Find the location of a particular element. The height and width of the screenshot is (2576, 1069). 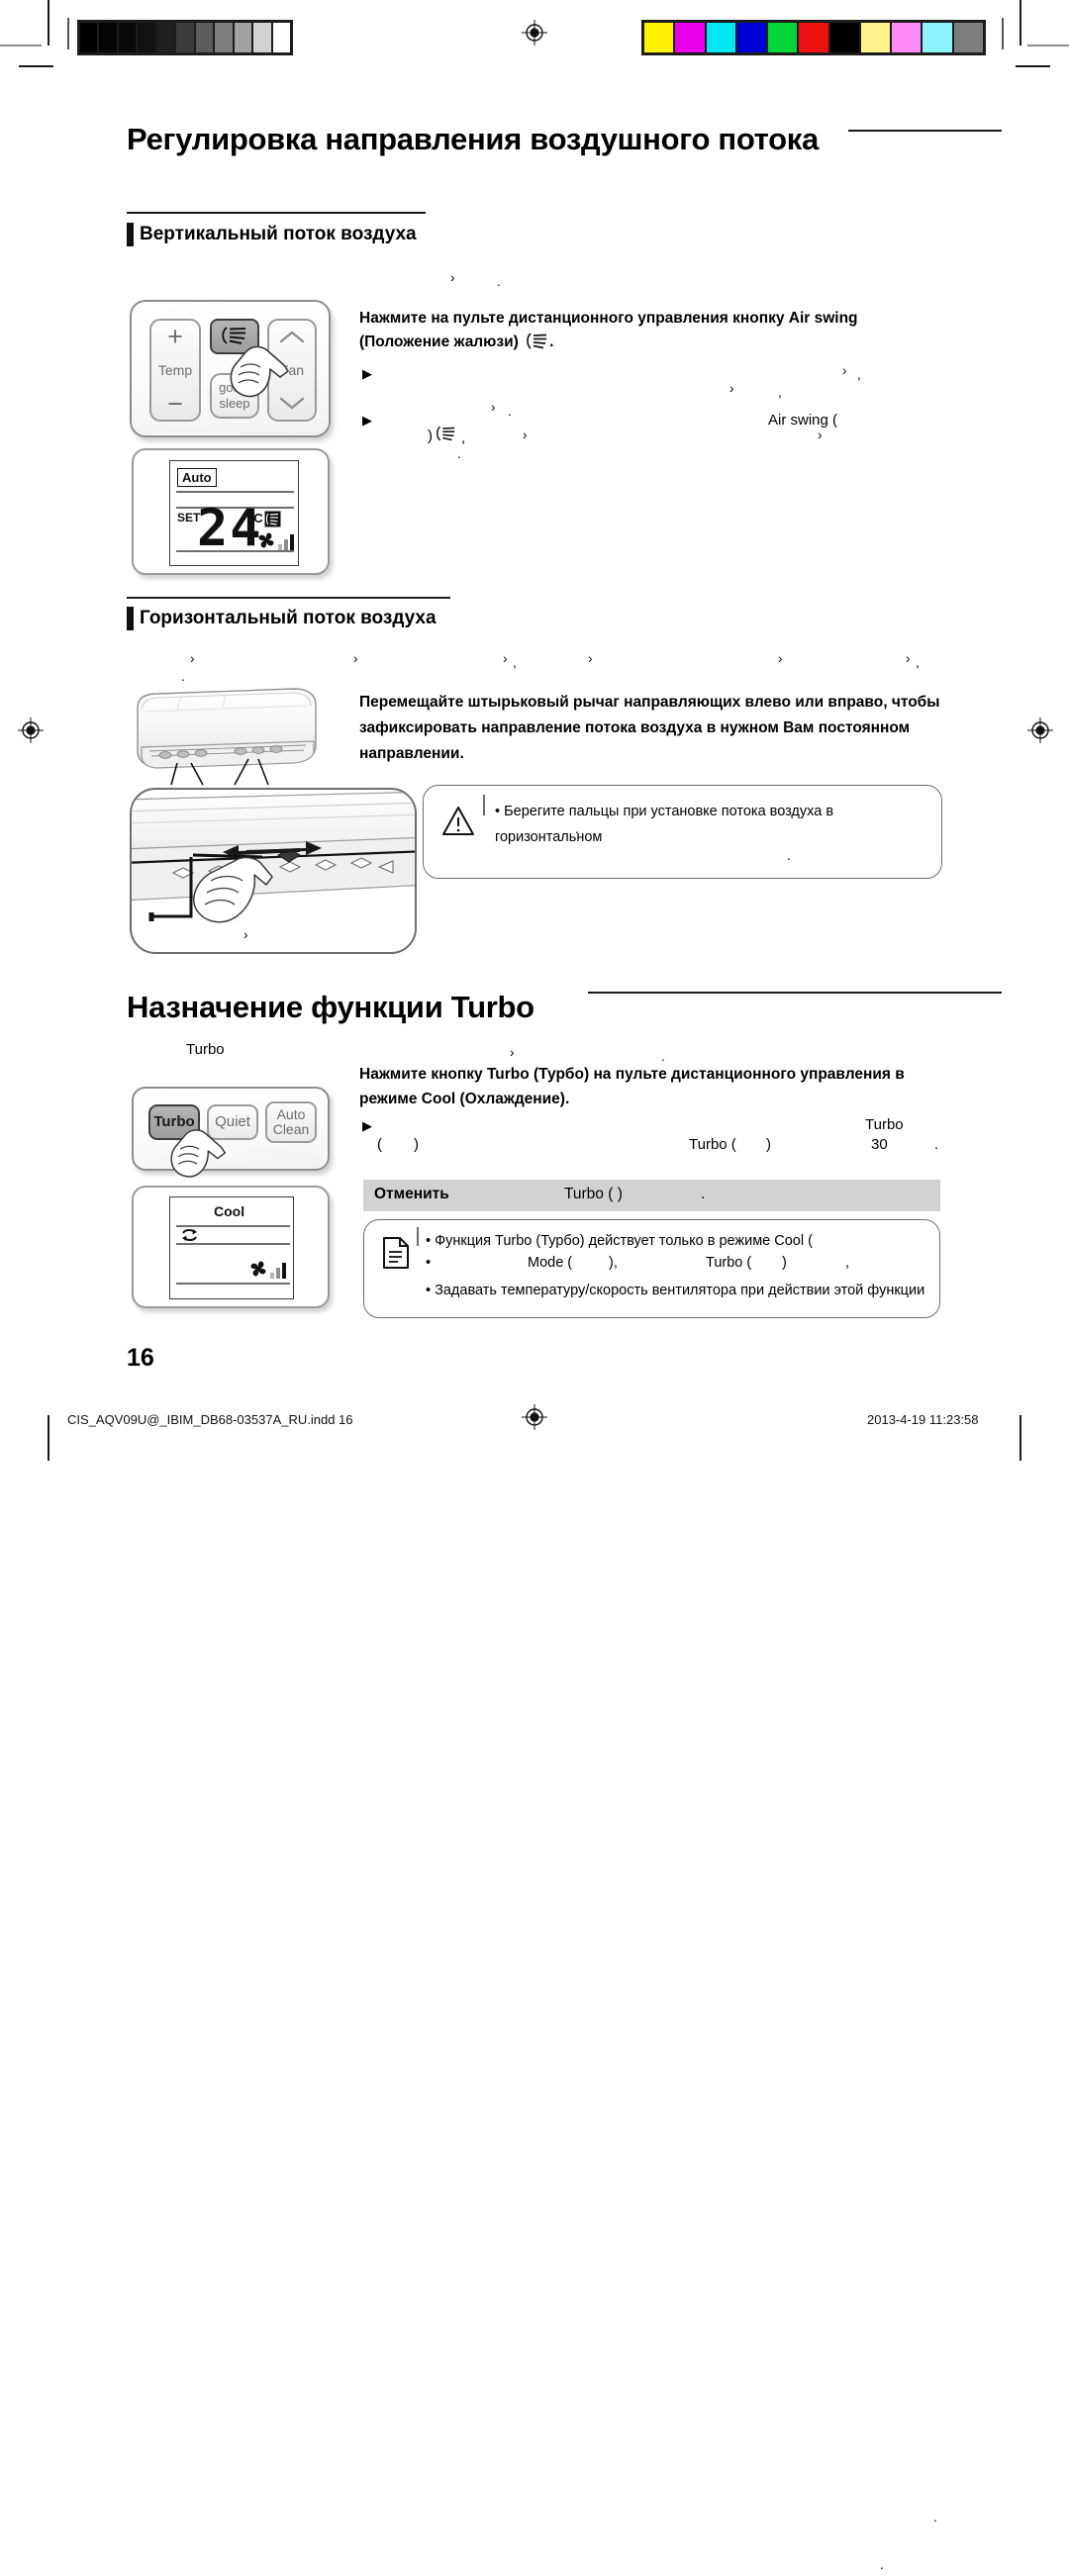

turbo-button: Turbo is located at coordinates (174, 1122).